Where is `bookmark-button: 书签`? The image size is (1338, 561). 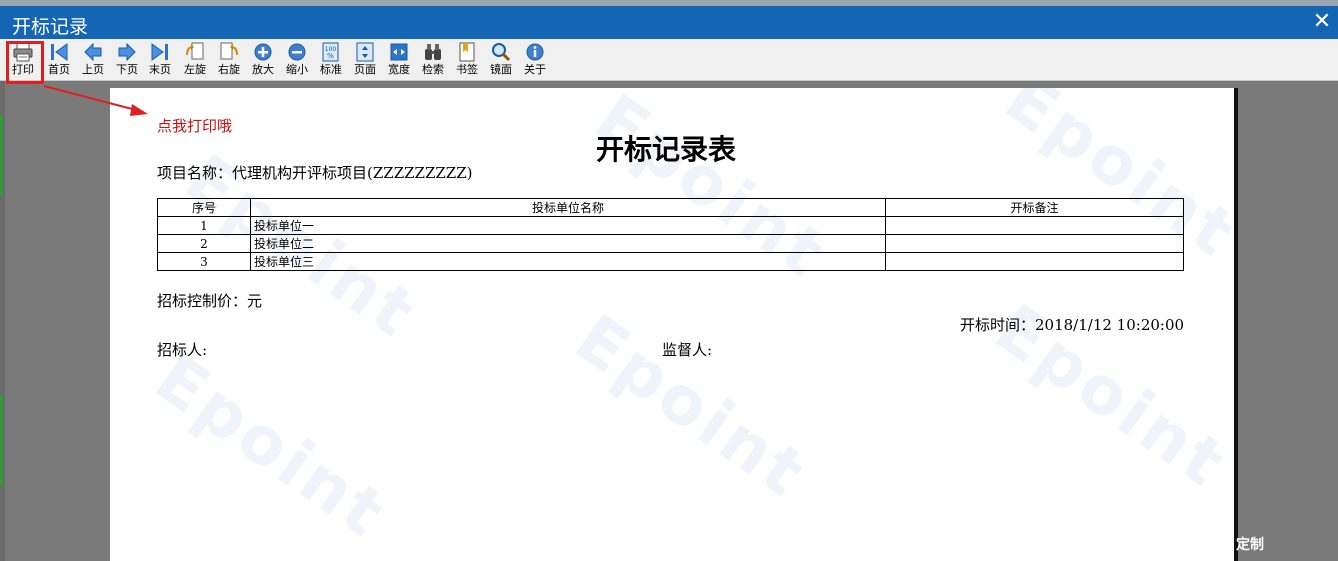 bookmark-button: 书签 is located at coordinates (467, 60).